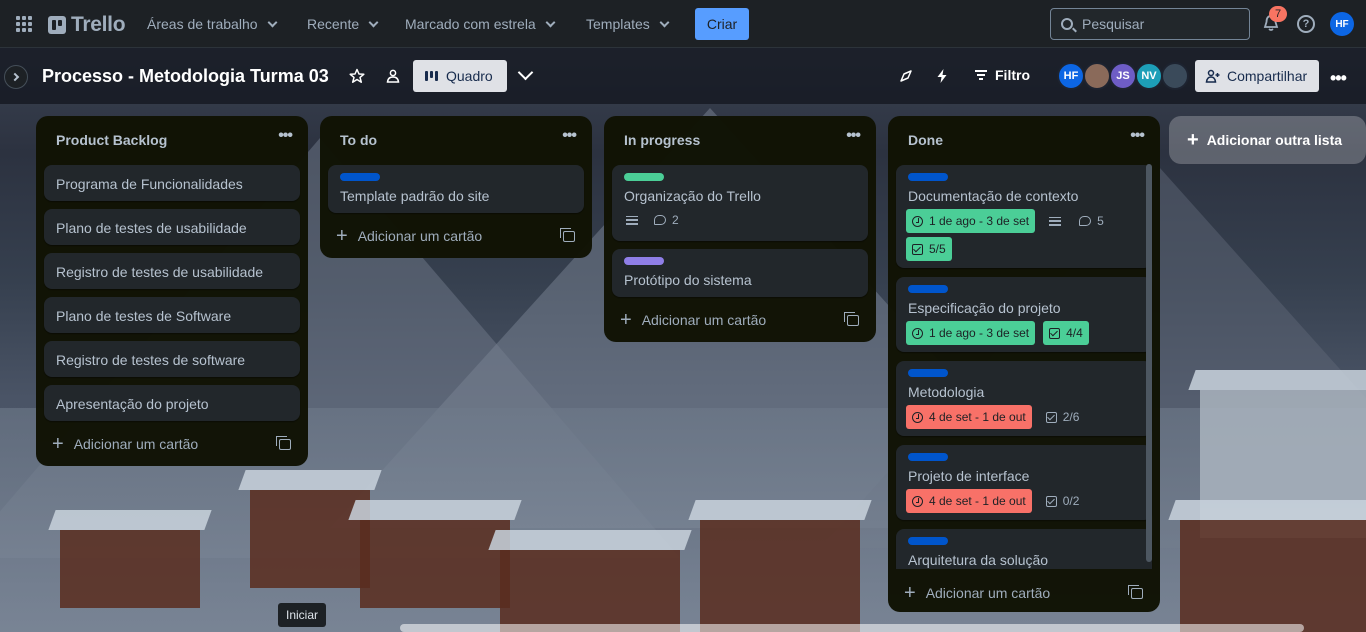 Image resolution: width=1366 pixels, height=632 pixels. Describe the element at coordinates (87, 25) in the screenshot. I see `trello-logo: Trello` at that location.